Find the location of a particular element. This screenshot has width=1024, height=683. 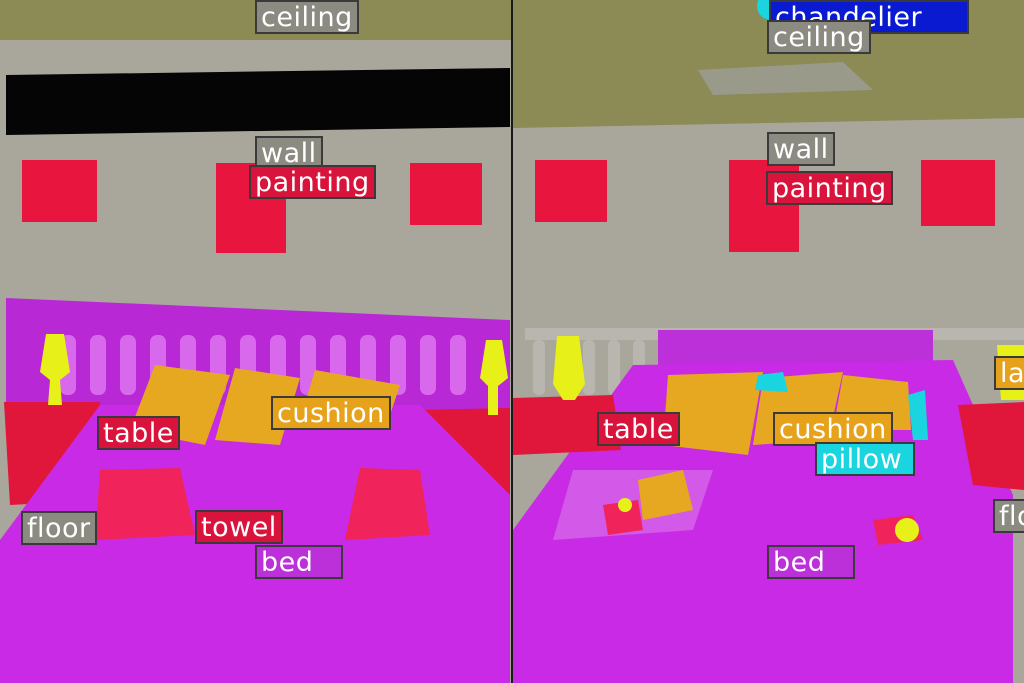

label-floor-partial: flo is located at coordinates (1008, 516).